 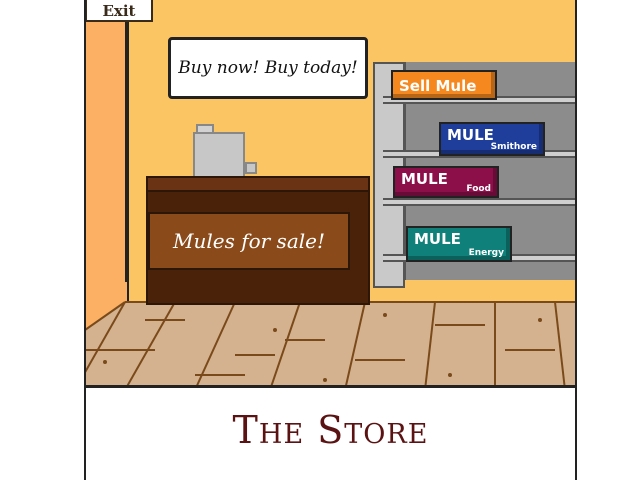 What do you see at coordinates (479, 202) in the screenshot?
I see `shelf-row` at bounding box center [479, 202].